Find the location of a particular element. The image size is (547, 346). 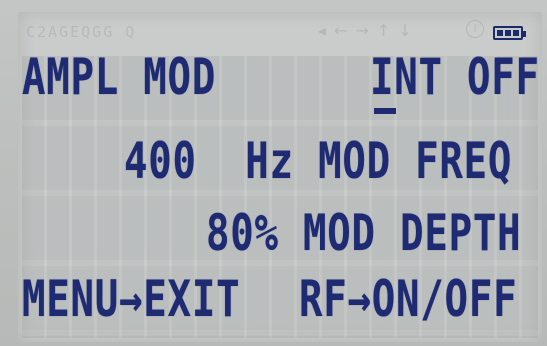

menu-exit-hint: MENU→EXIT is located at coordinates (131, 299).